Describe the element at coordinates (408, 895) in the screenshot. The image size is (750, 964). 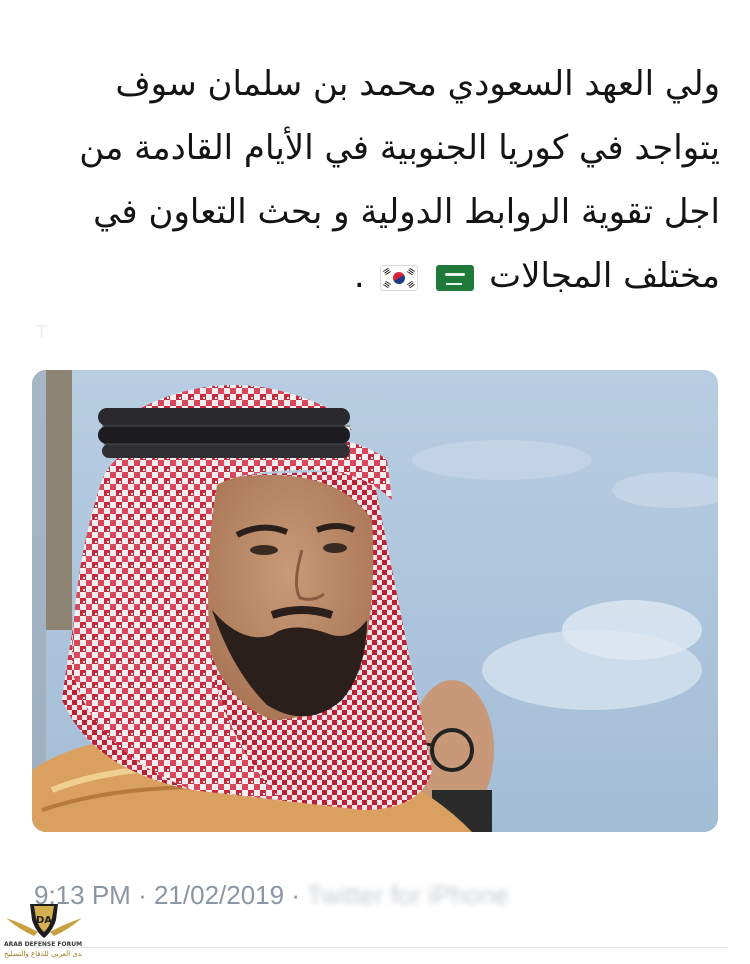
I see `tweet-client: Twitter for iPhone` at that location.